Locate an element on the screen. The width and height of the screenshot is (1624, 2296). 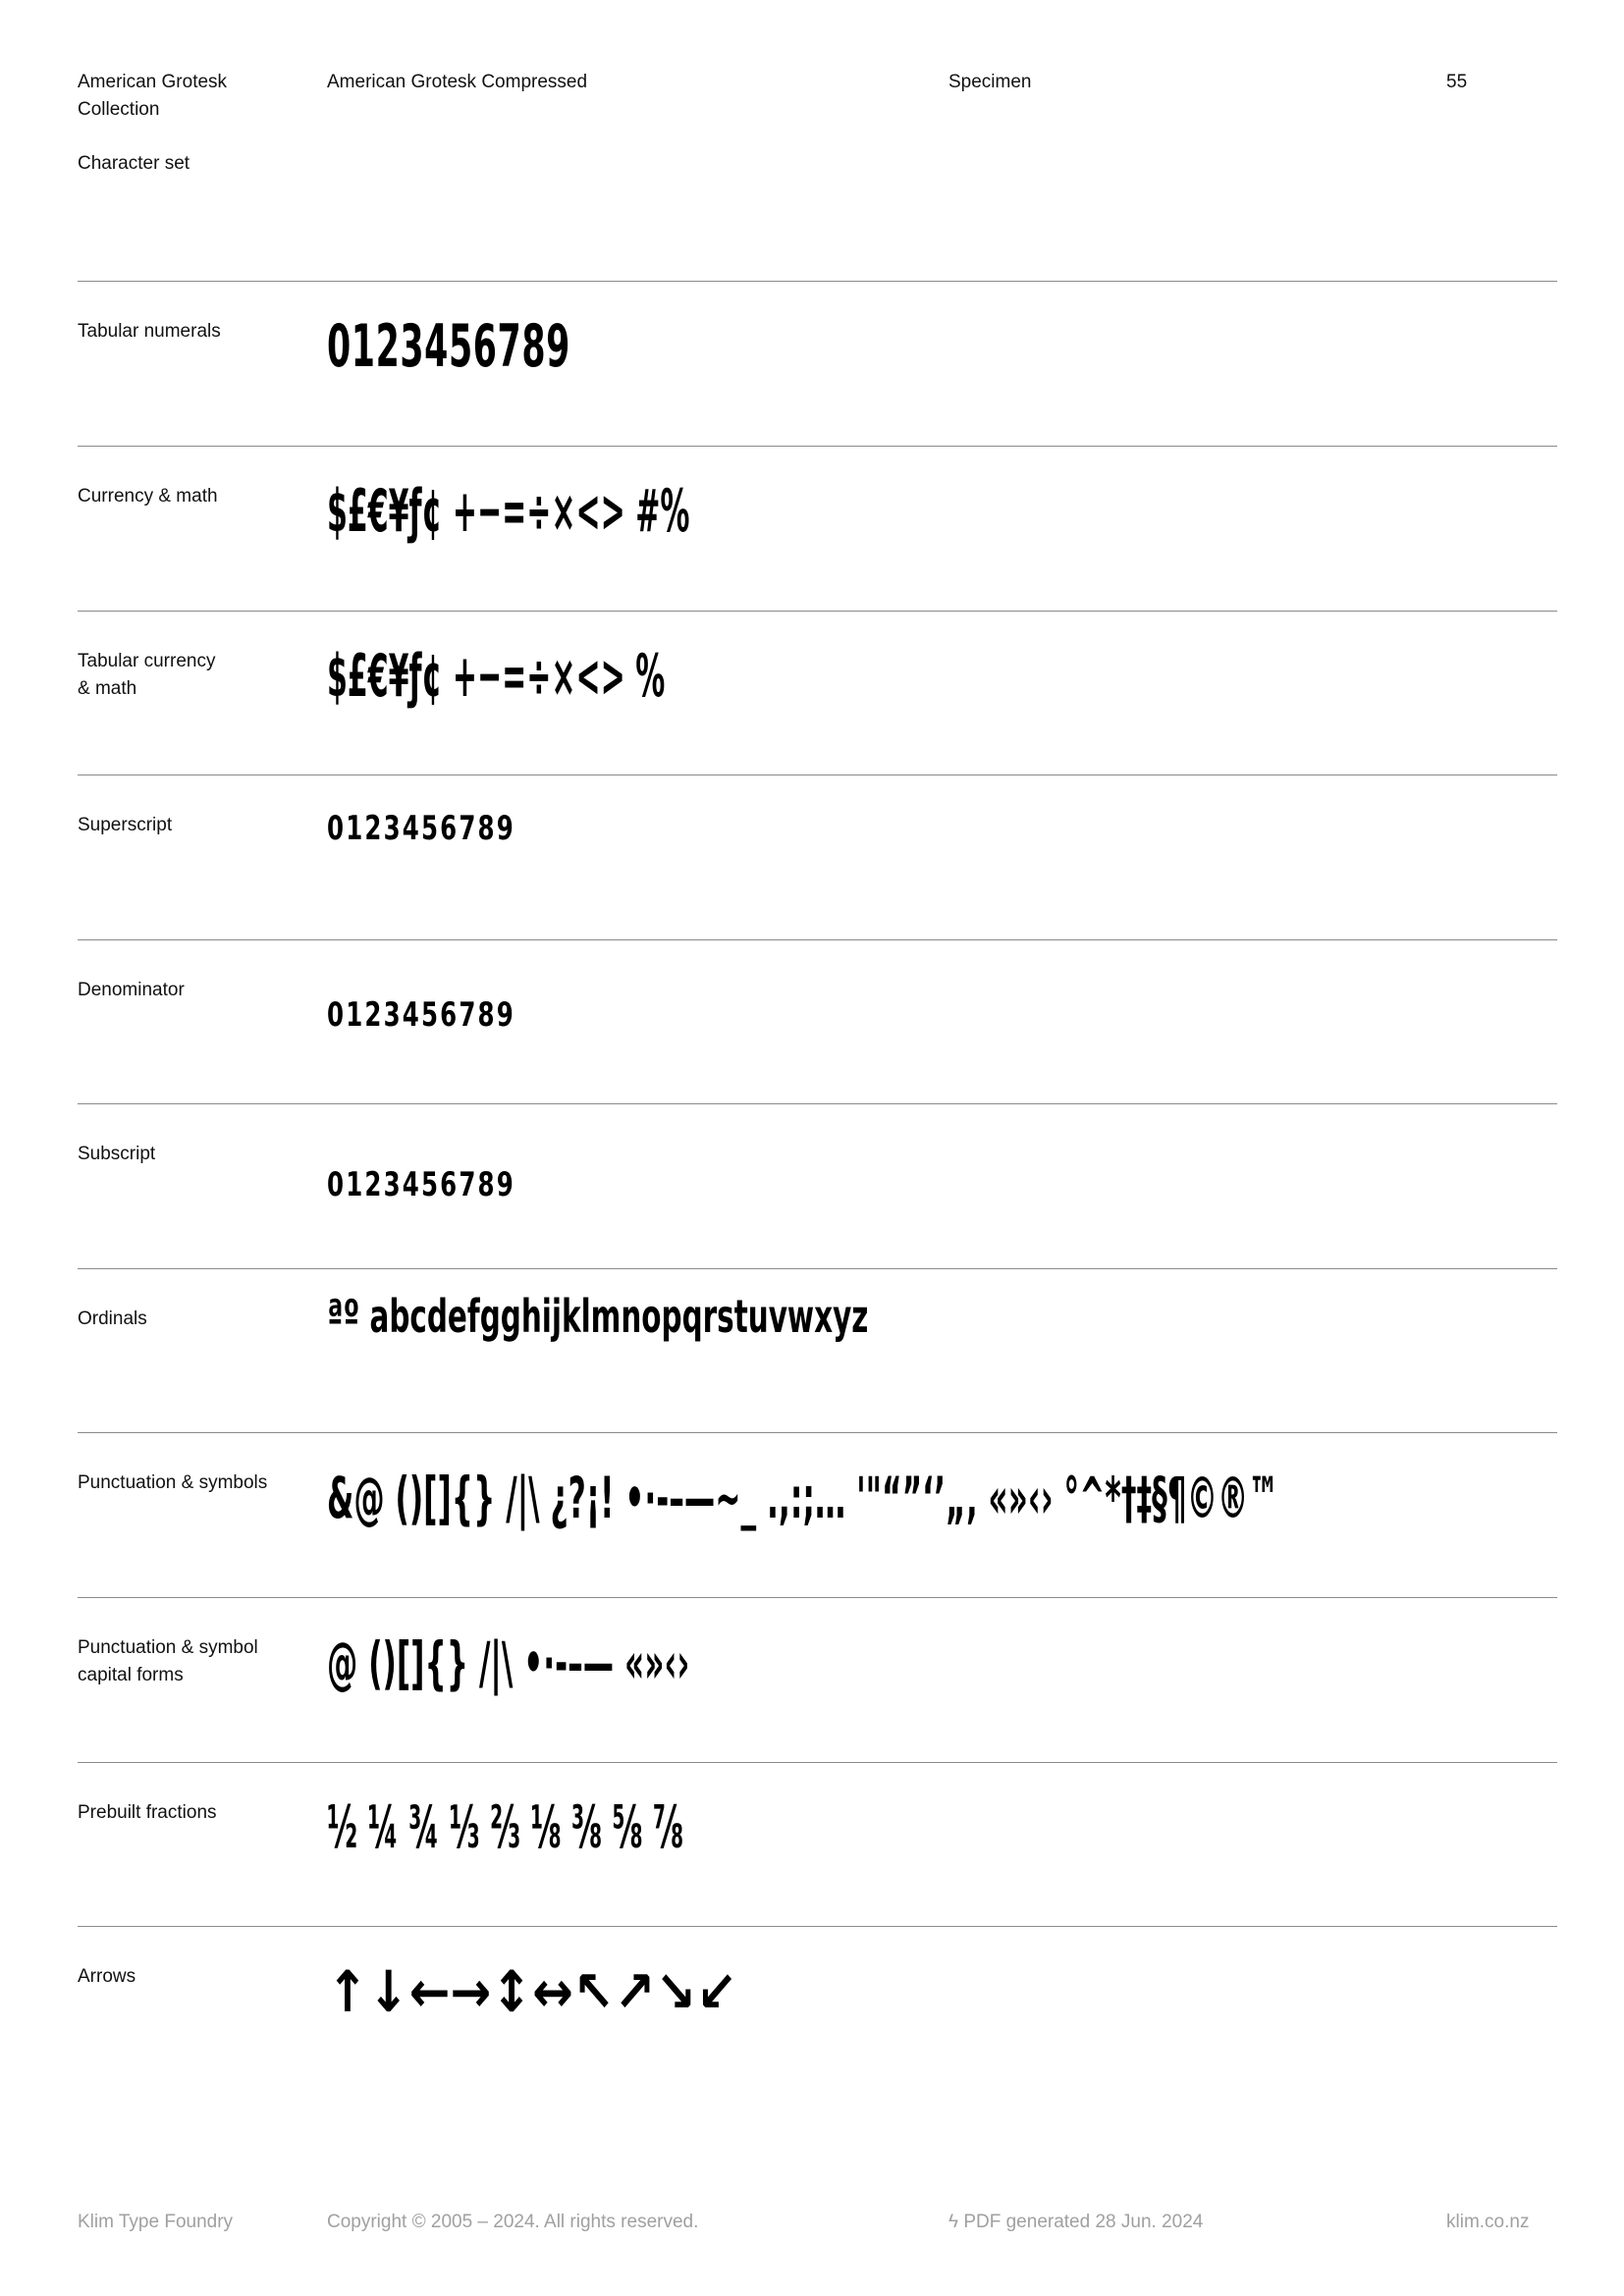
row-tabular-currency-math: Tabular currency & math $£€¥ƒ¢ +−=÷×<> % is located at coordinates (817, 693).